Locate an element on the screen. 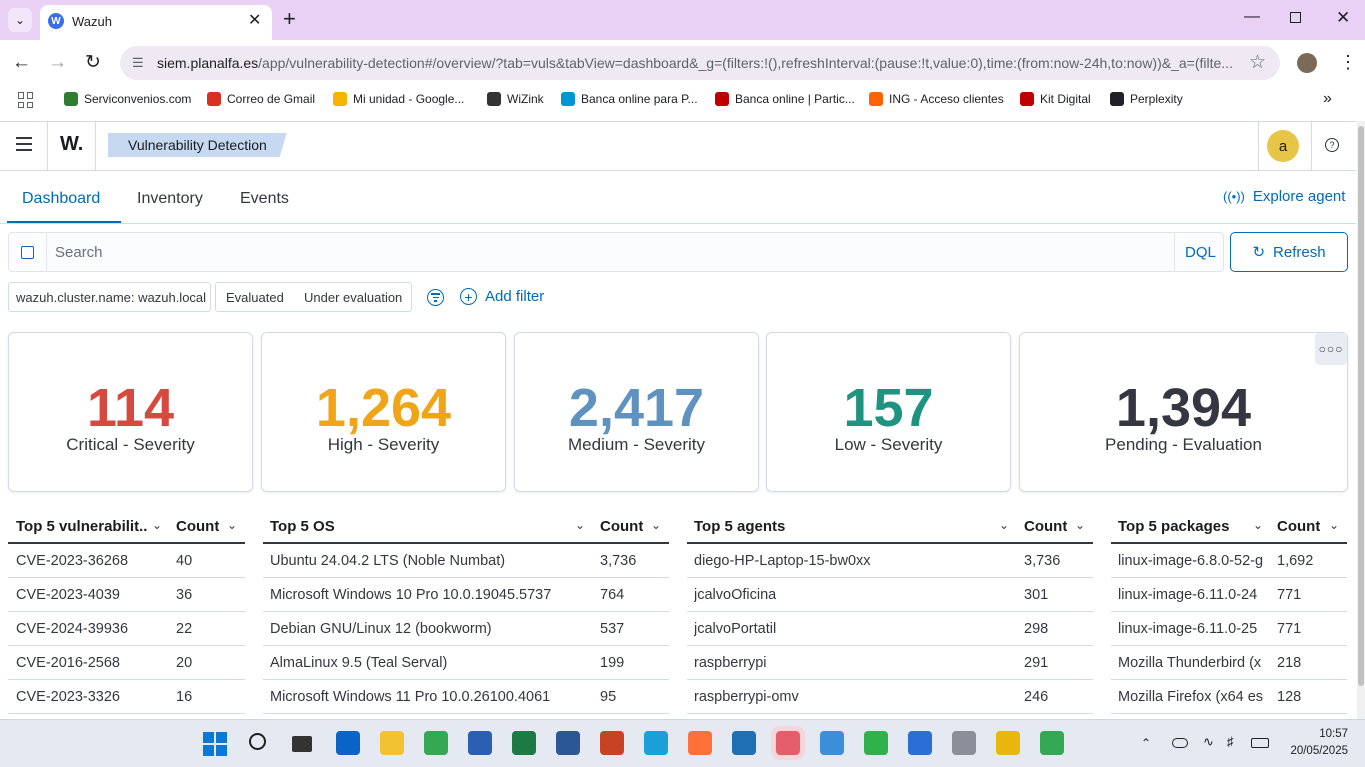 The width and height of the screenshot is (1365, 767). evaluated-filter: Evaluated is located at coordinates (255, 297).